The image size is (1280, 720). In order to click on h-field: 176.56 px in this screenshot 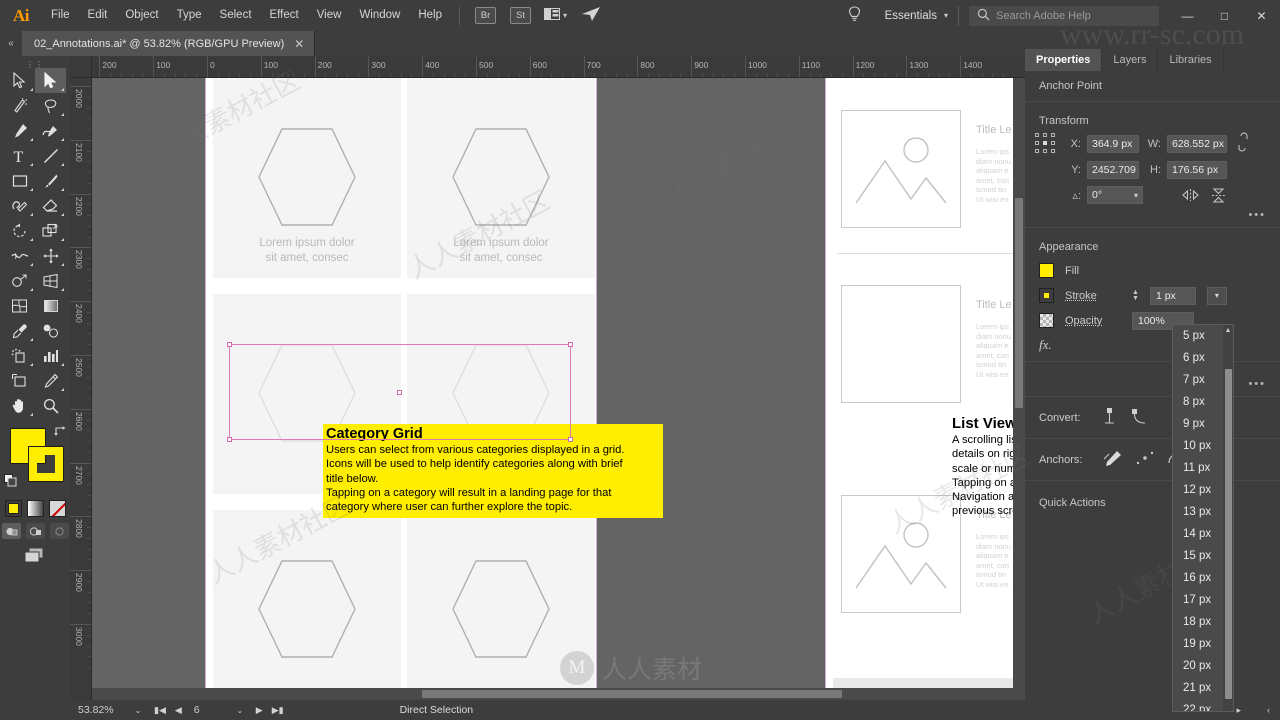, I will do `click(1197, 170)`.